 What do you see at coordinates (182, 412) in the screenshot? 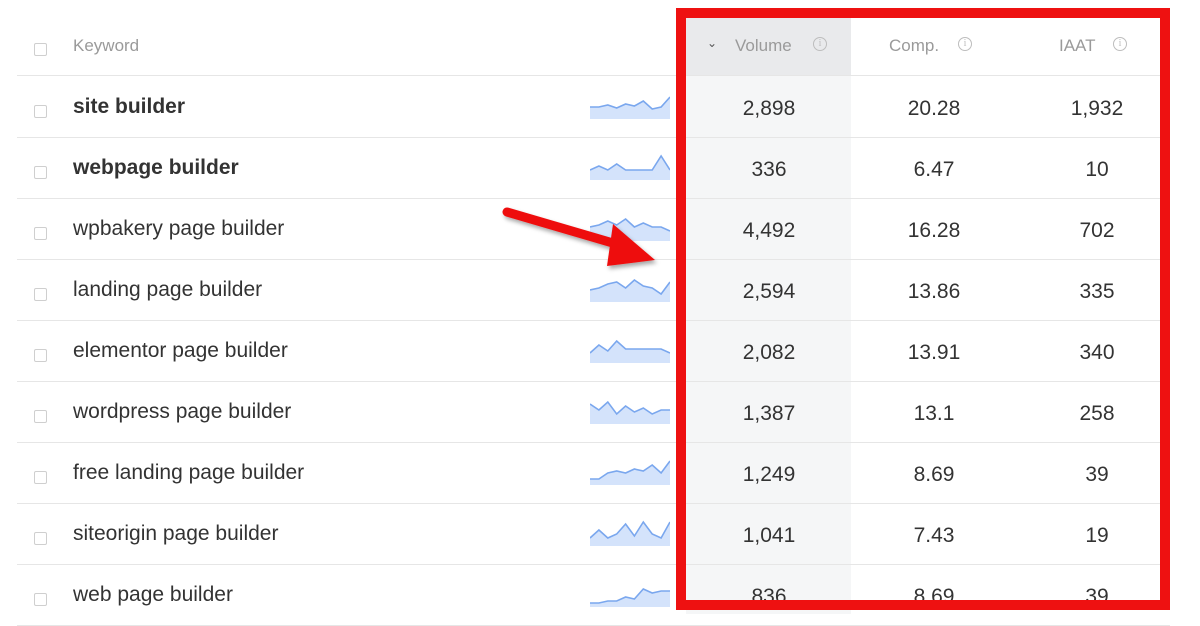
I see `keyword-cell: wordpress page builder` at bounding box center [182, 412].